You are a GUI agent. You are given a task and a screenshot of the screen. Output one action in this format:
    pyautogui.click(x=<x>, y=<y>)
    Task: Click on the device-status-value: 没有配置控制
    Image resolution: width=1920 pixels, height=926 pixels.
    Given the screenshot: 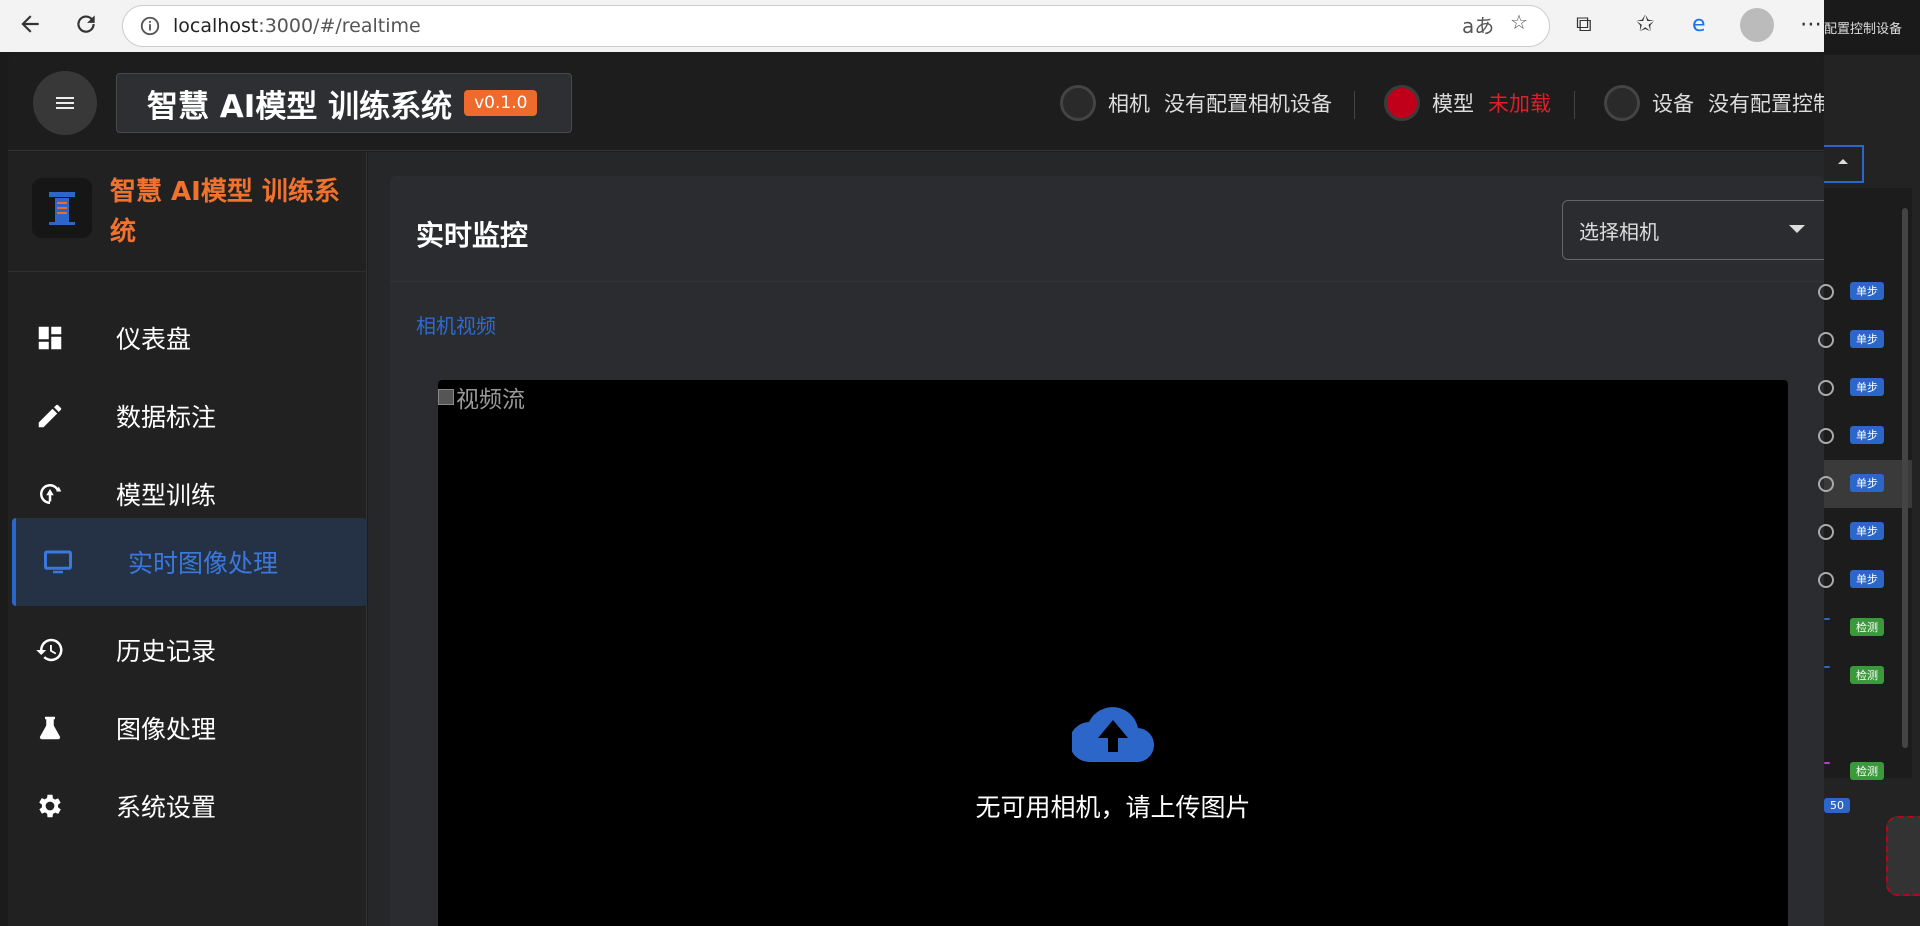 What is the action you would take?
    pyautogui.click(x=1766, y=104)
    